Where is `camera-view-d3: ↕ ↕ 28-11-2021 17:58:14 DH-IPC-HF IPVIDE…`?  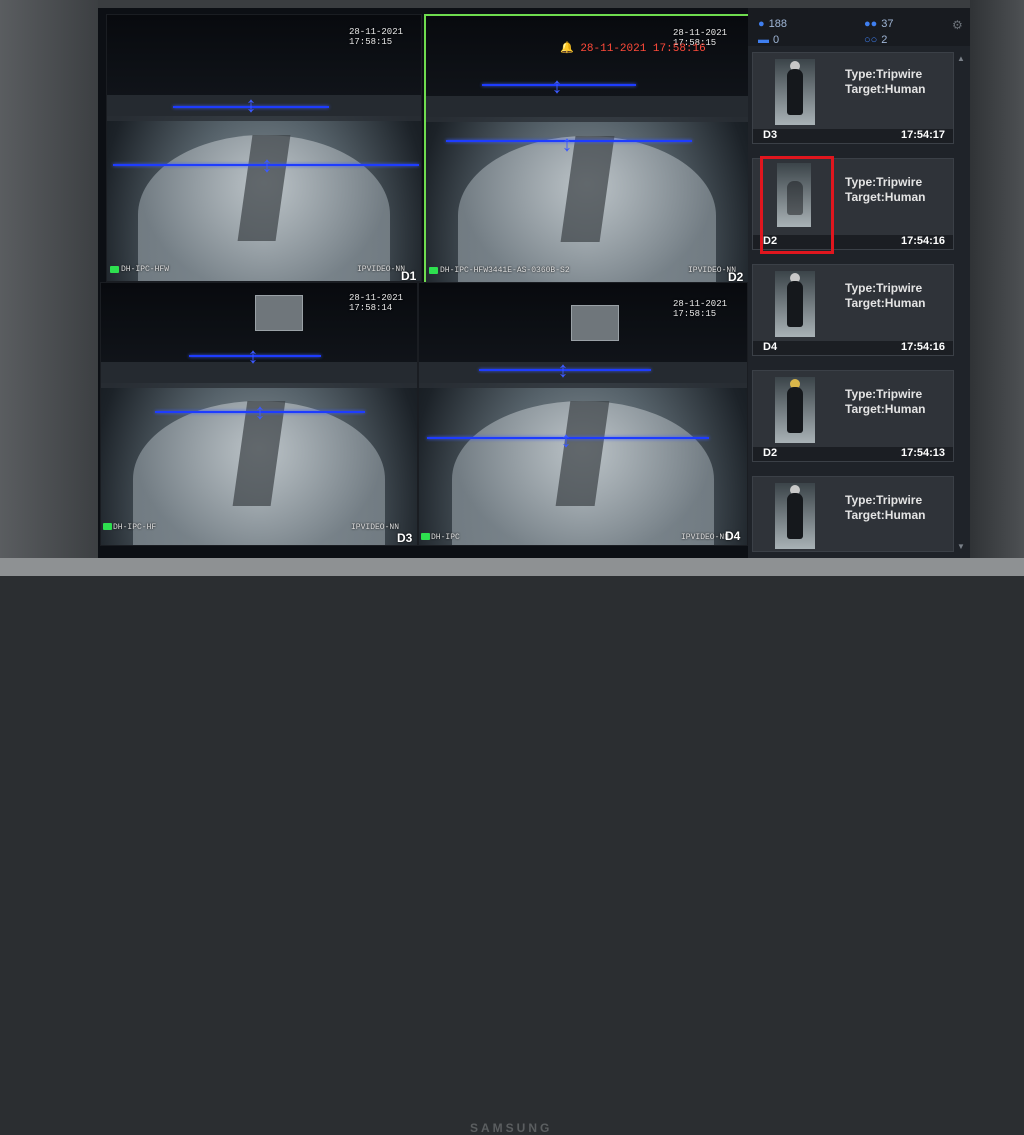 camera-view-d3: ↕ ↕ 28-11-2021 17:58:14 DH-IPC-HF IPVIDE… is located at coordinates (259, 414).